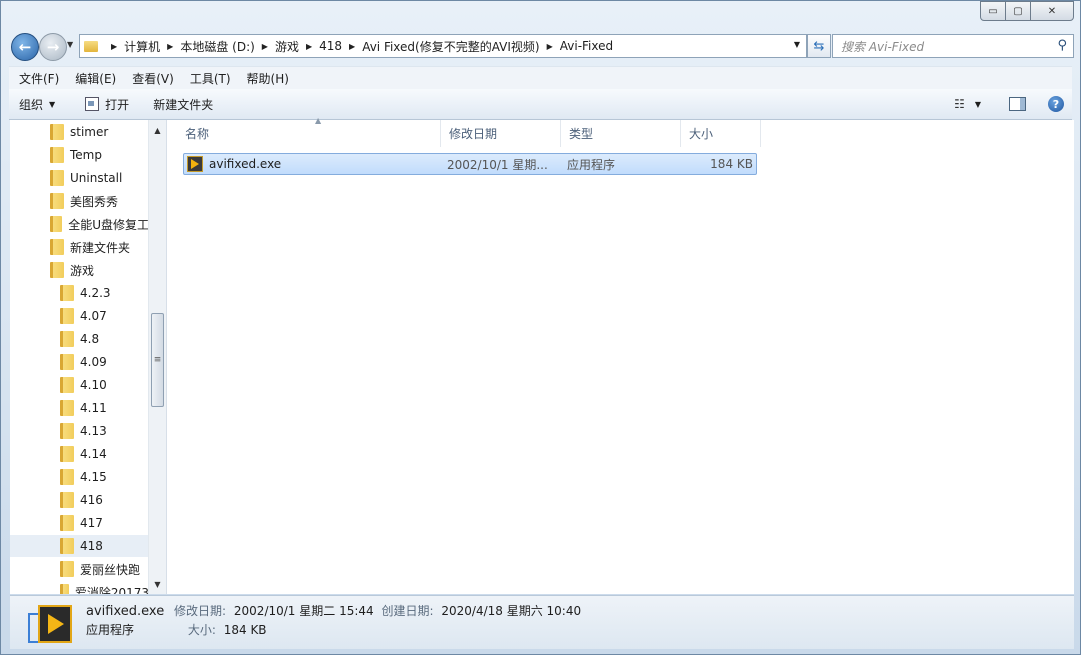  What do you see at coordinates (1017, 104) in the screenshot?
I see `preview-pane-icon` at bounding box center [1017, 104].